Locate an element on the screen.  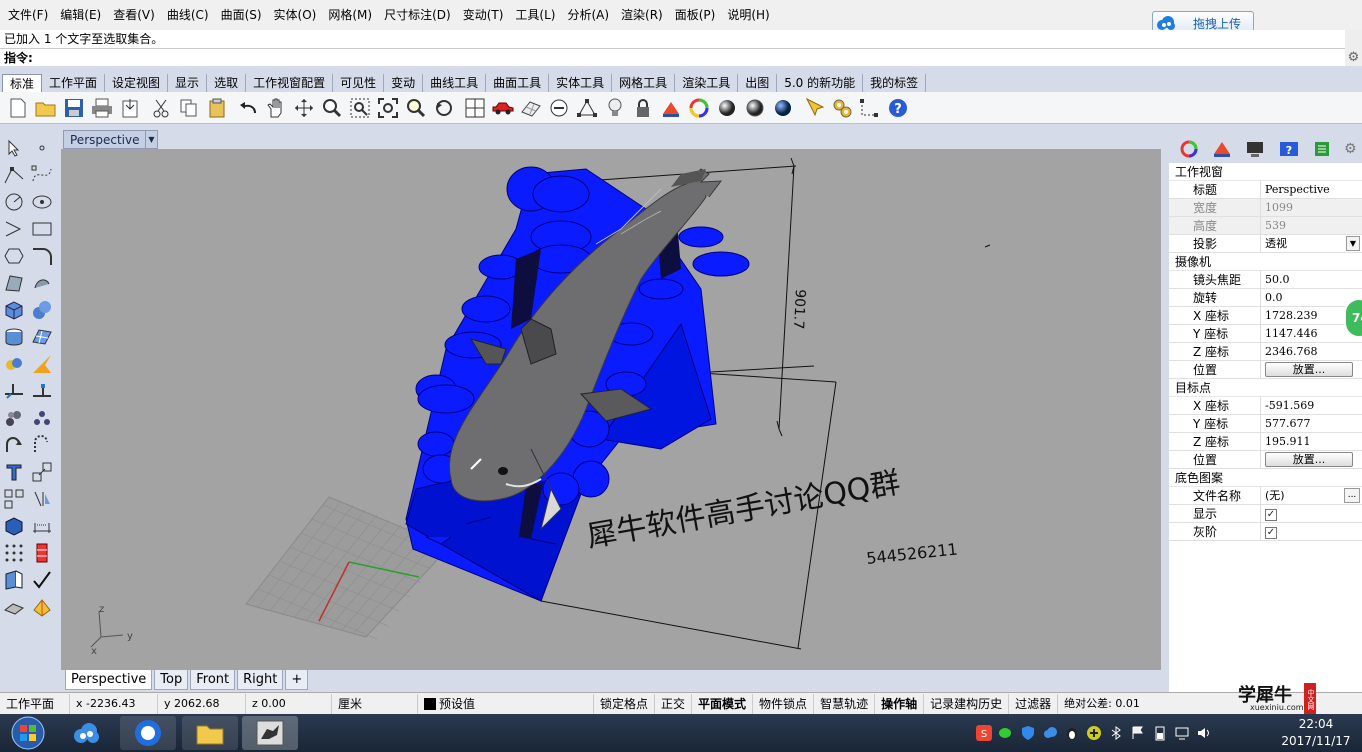
tab-perspective: Perspective is located at coordinates (109, 680).